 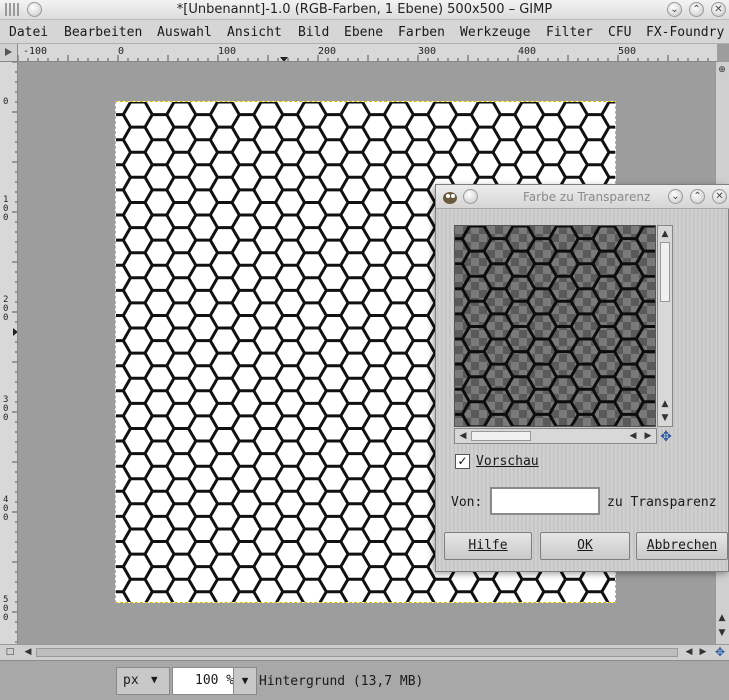 I want to click on preview-area, so click(x=555, y=326).